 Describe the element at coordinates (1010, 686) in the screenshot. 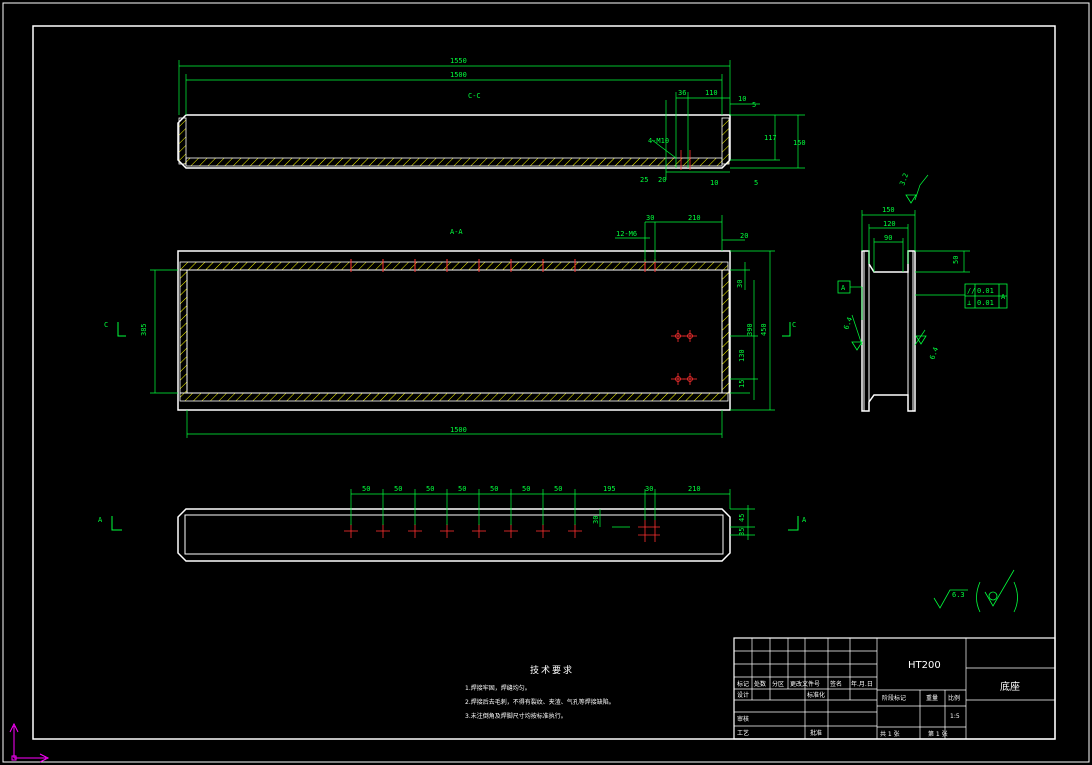

I see `part-name: 底座` at that location.